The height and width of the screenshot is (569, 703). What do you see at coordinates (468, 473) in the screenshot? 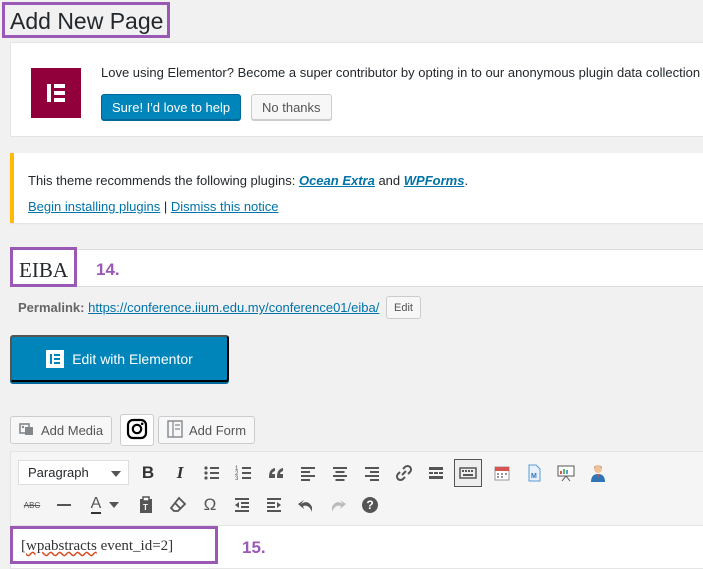
I see `toolbar-toggle-icon` at bounding box center [468, 473].